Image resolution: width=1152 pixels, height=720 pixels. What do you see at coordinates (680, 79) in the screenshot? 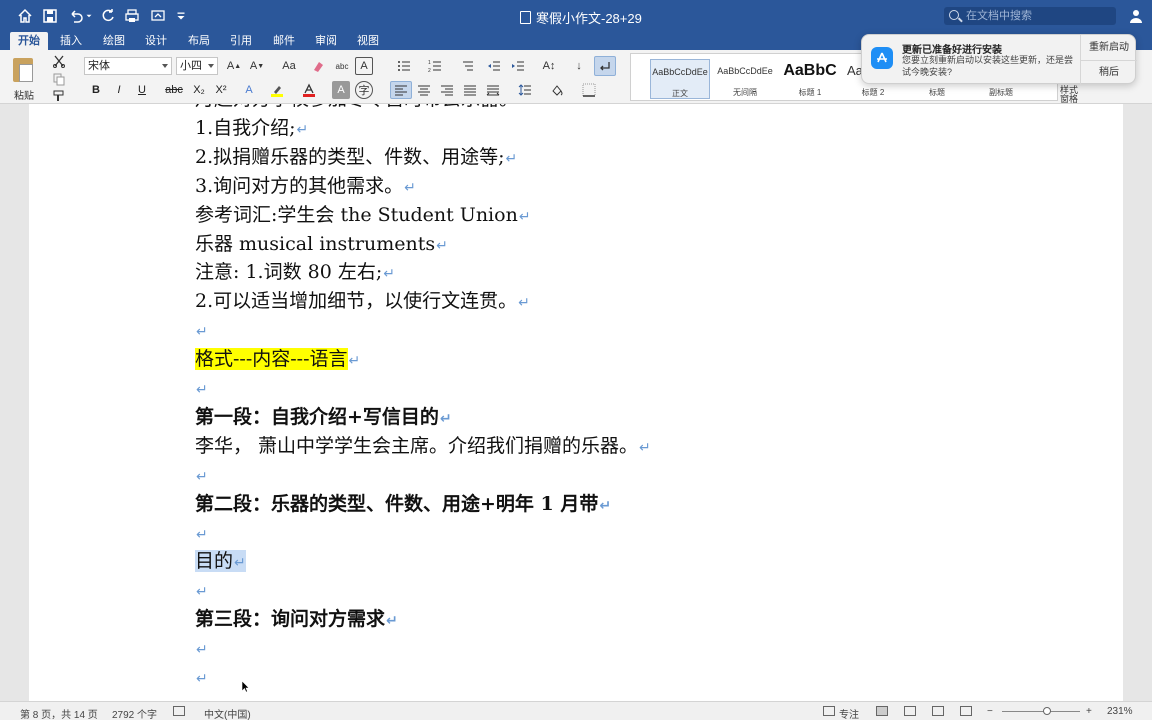
I see `style-normal: AaBbCcDdEe 正文` at bounding box center [680, 79].